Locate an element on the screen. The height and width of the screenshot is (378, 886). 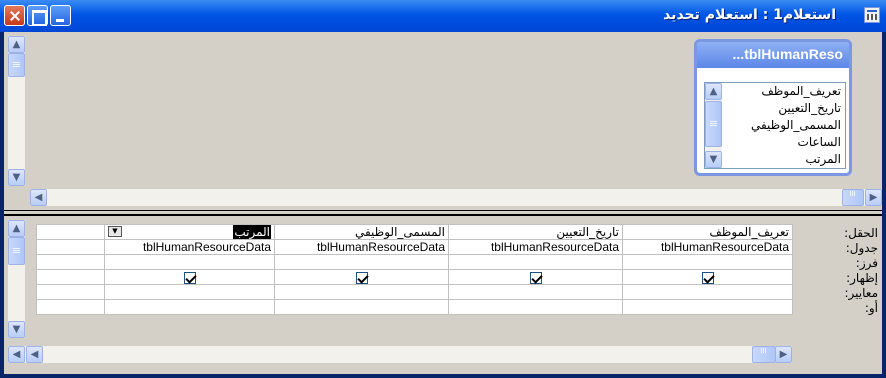
row-label-field: الحقل: is located at coordinates (861, 233).